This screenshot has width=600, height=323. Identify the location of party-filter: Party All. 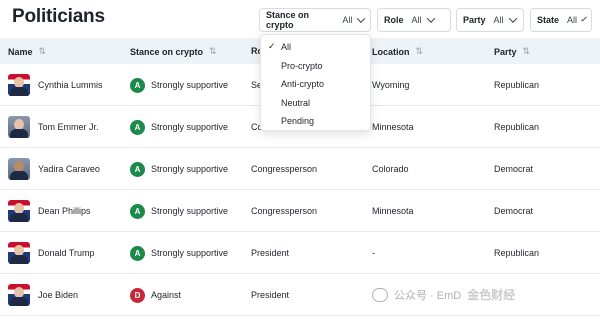
(490, 20).